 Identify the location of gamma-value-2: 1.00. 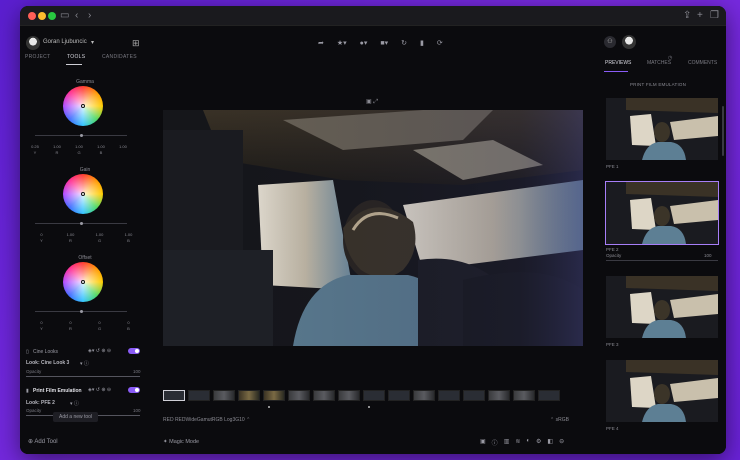
(79, 146).